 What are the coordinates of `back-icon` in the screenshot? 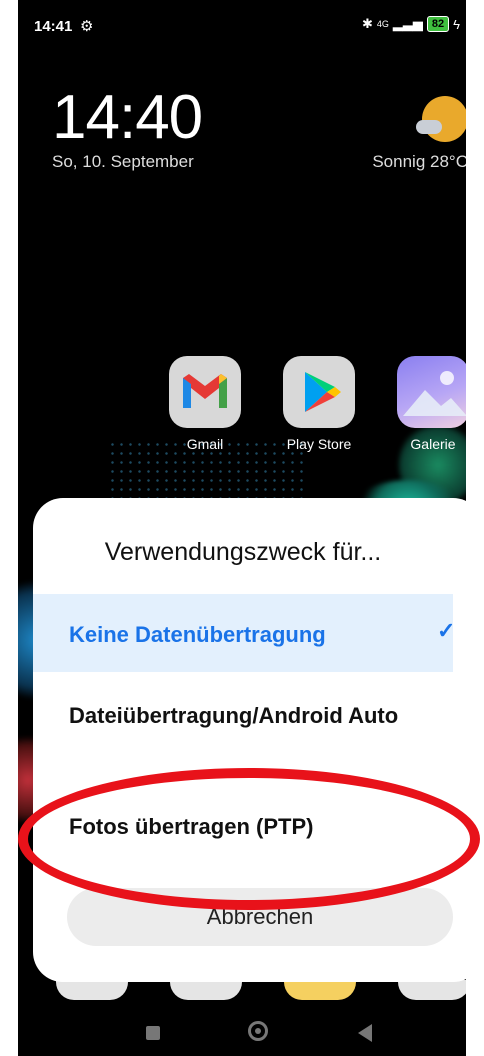 It's located at (365, 1033).